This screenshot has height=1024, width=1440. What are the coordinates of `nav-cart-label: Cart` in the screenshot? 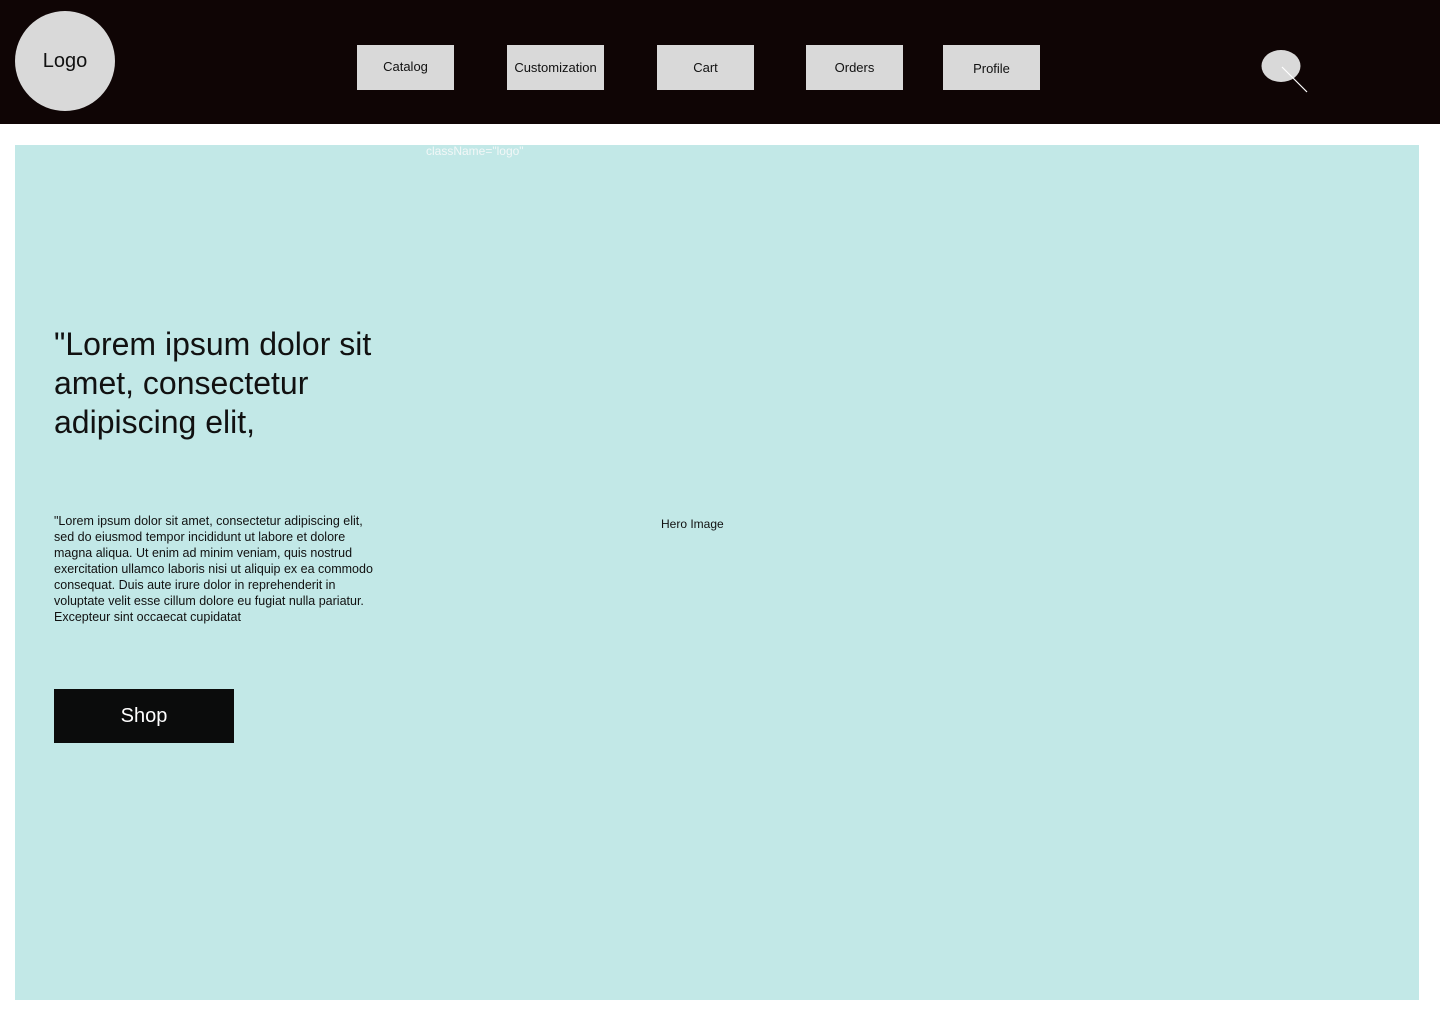 It's located at (705, 67).